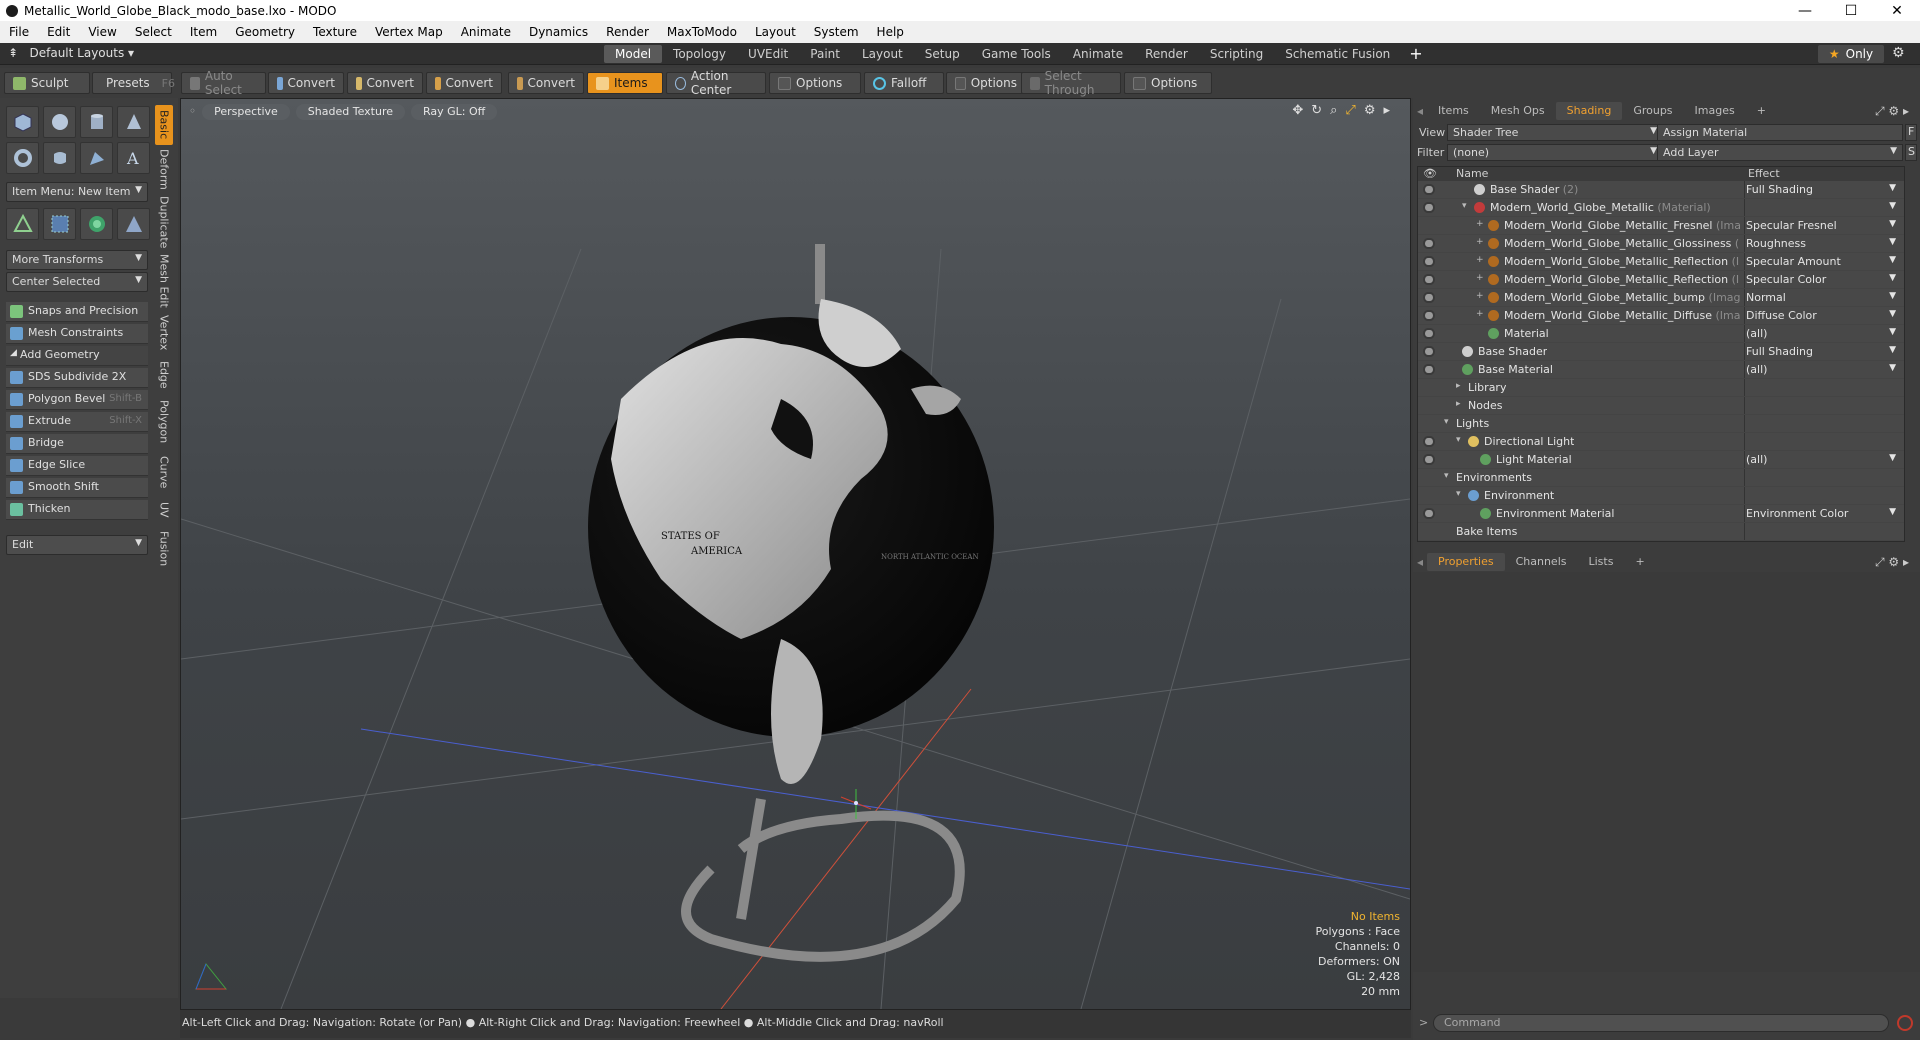 This screenshot has height=1040, width=1920. What do you see at coordinates (1661, 406) in the screenshot?
I see `shader-tree-row: ▸ Nodes` at bounding box center [1661, 406].